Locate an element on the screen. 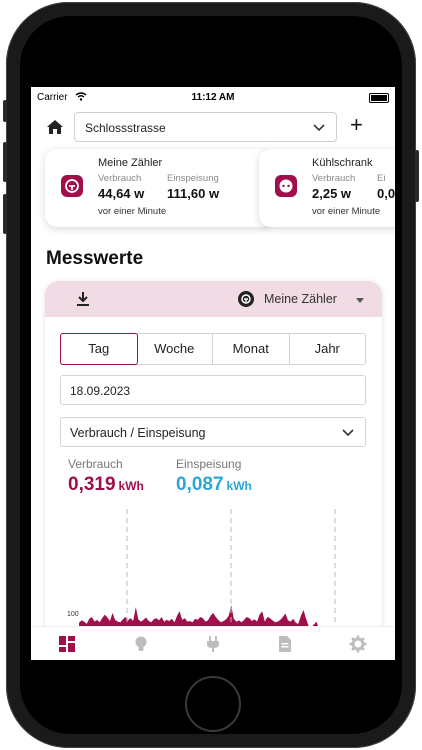 The height and width of the screenshot is (750, 422). feed-stat-value: 0,087 is located at coordinates (200, 484).